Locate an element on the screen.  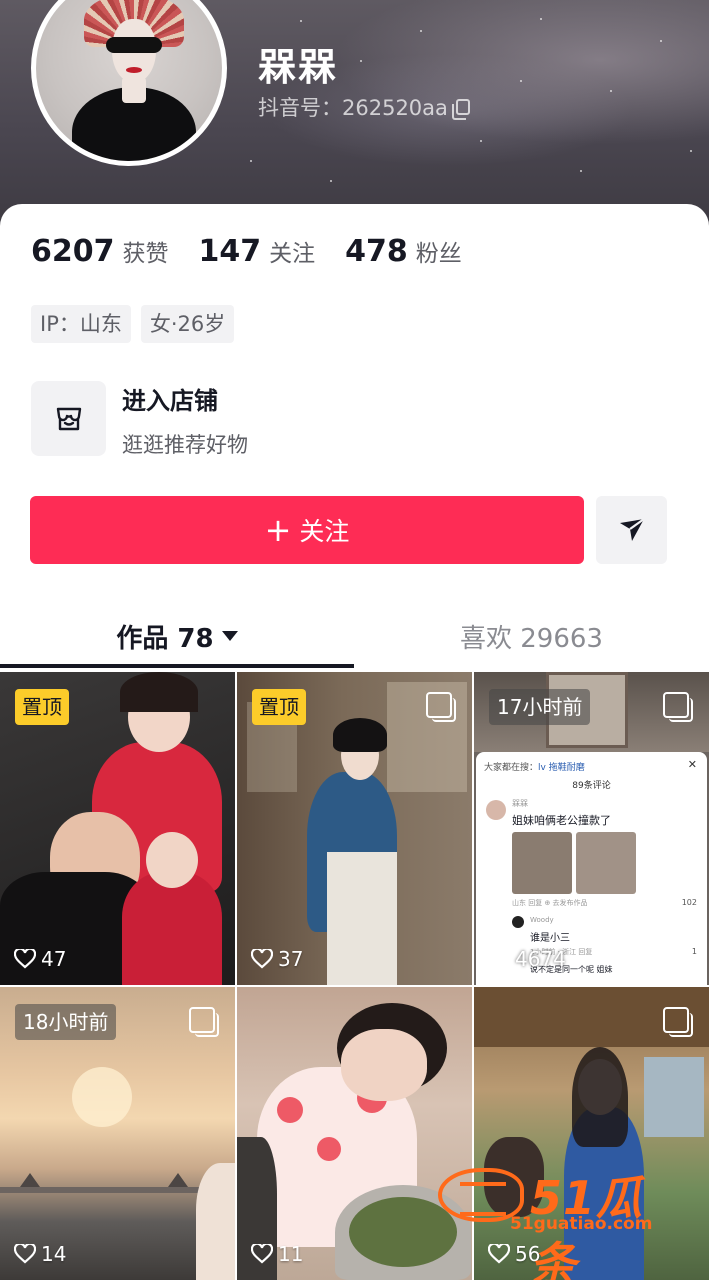
stat-following: 147 关注 is located at coordinates (257, 251).